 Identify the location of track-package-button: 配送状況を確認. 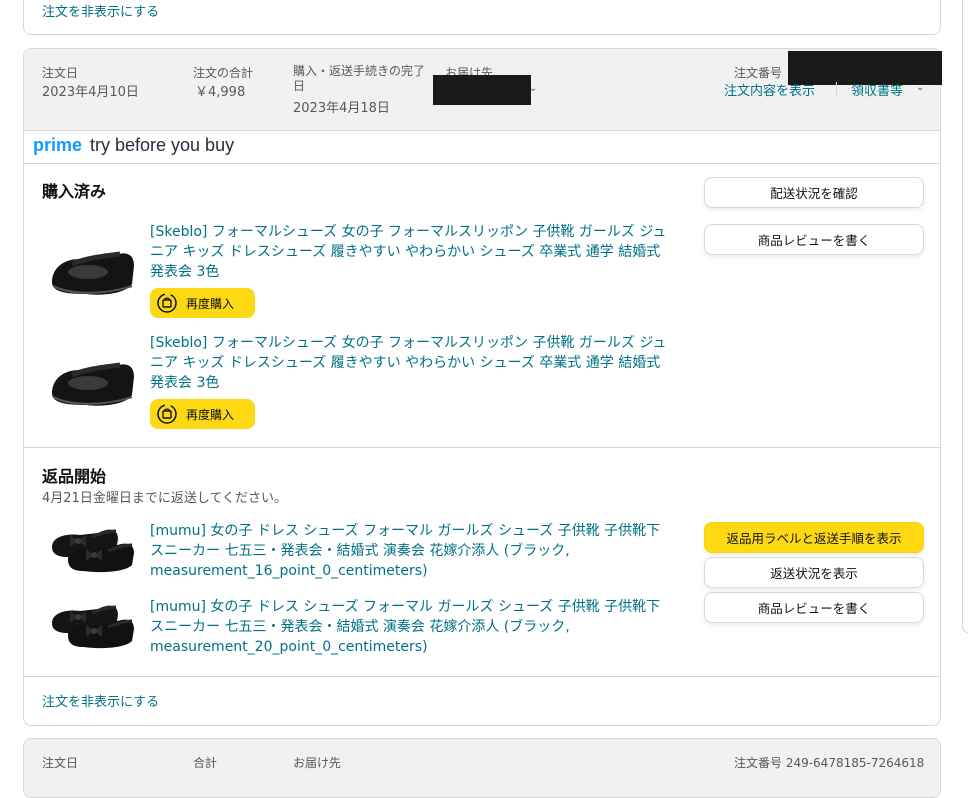
(814, 192).